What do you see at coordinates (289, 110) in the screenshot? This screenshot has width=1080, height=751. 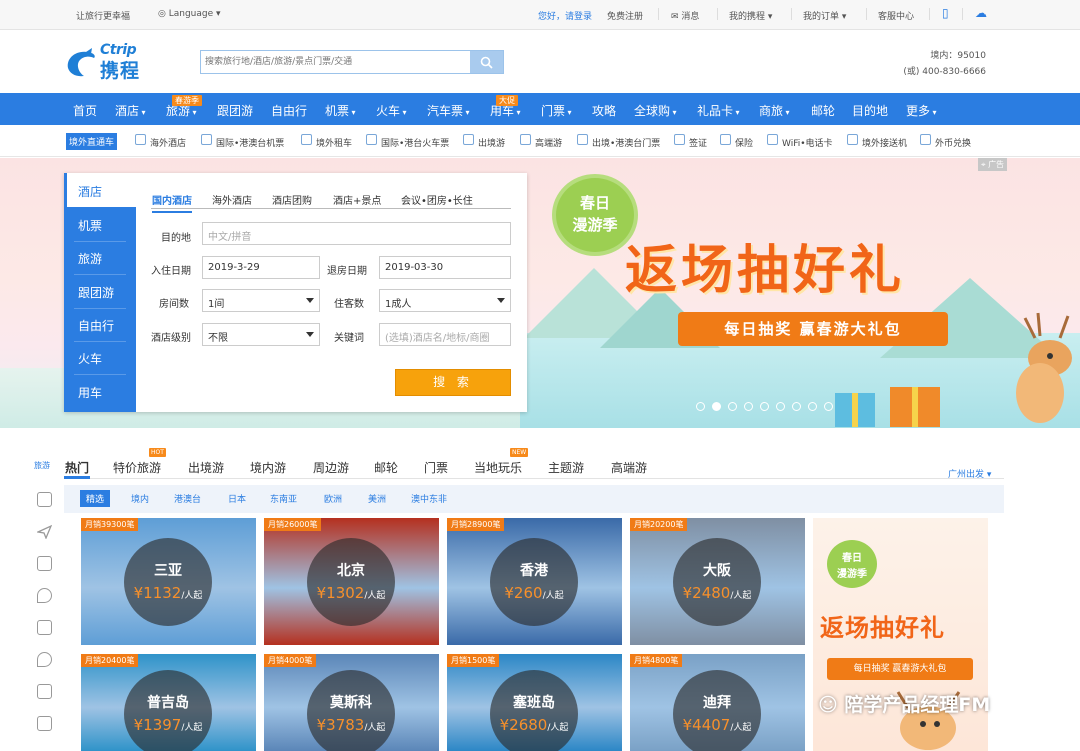 I see `main-nav-item: 自由行` at bounding box center [289, 110].